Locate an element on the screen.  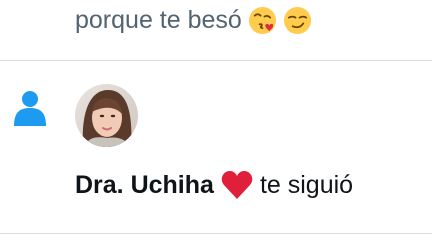
previous-notification-message: porque te besó is located at coordinates (158, 20).